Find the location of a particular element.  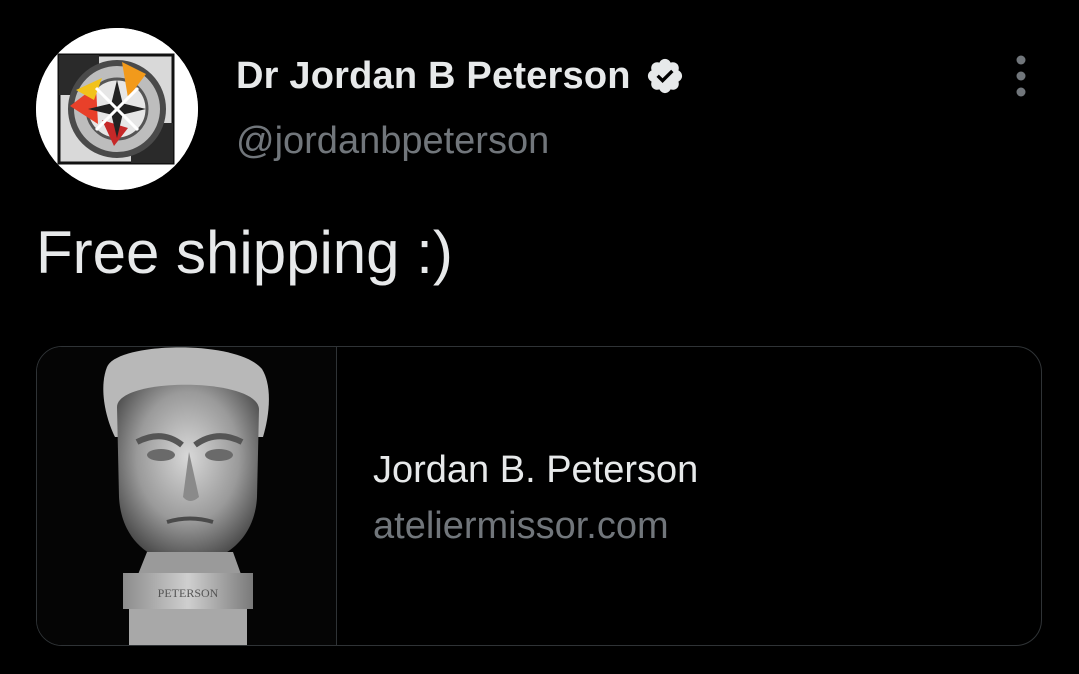

bust-image: PETERSON is located at coordinates (186, 496).